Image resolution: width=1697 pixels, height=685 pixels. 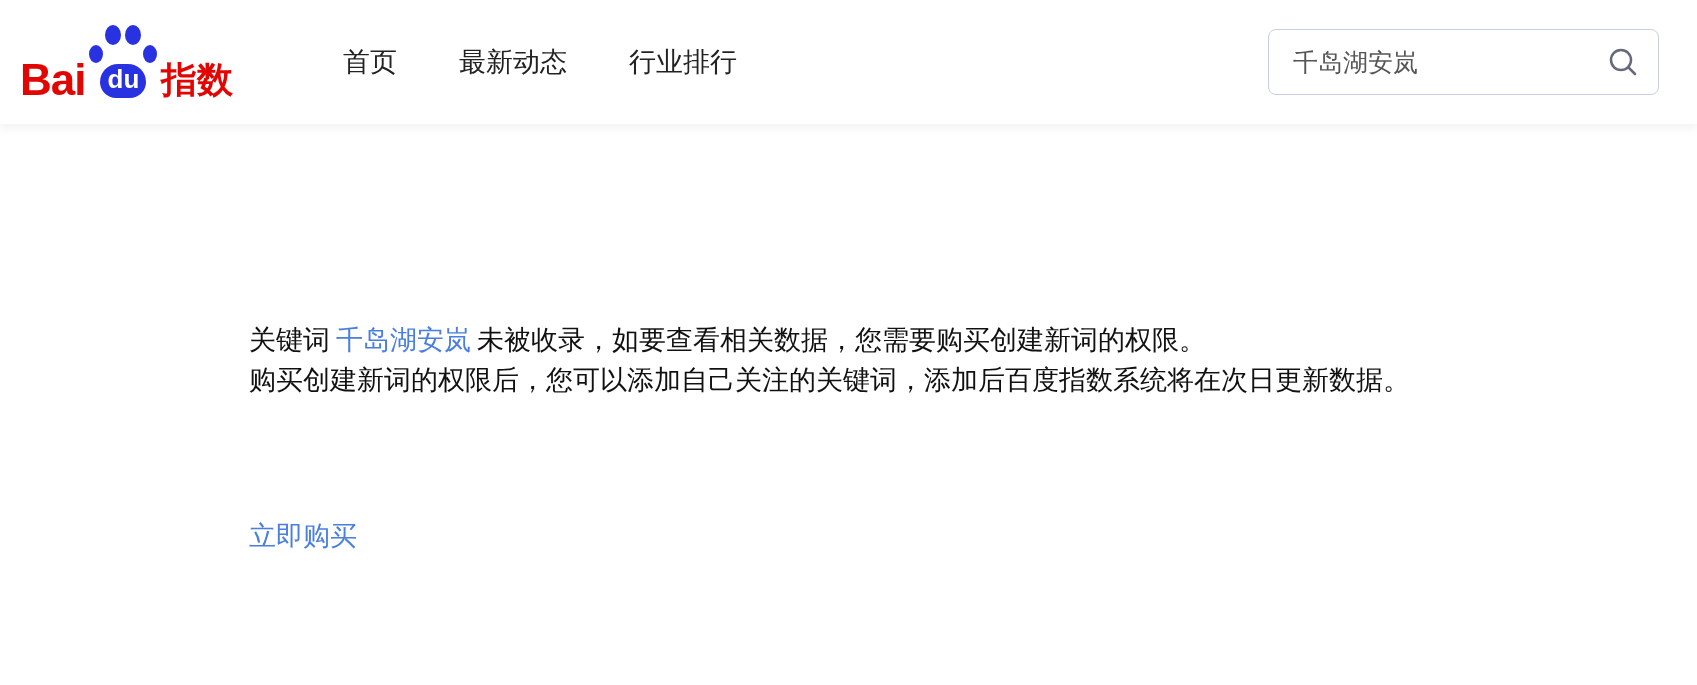 What do you see at coordinates (728, 340) in the screenshot?
I see `notice-text: 关键词 千岛湖安岚 未被收录，如要查看相关数据，您需要购买创建新词的权限。` at bounding box center [728, 340].